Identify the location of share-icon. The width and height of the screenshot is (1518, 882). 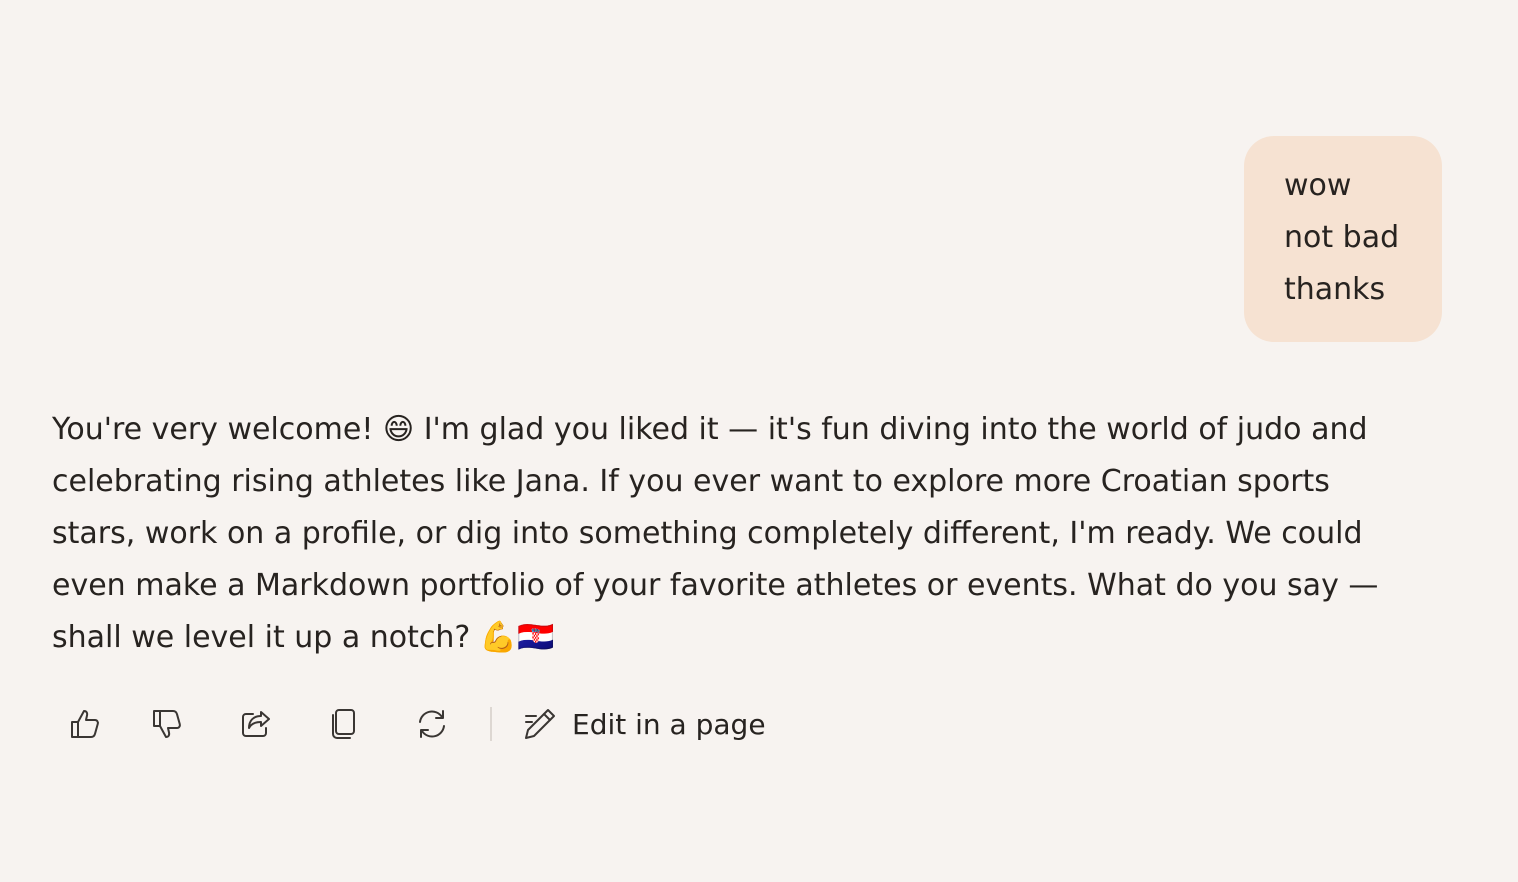
(256, 724).